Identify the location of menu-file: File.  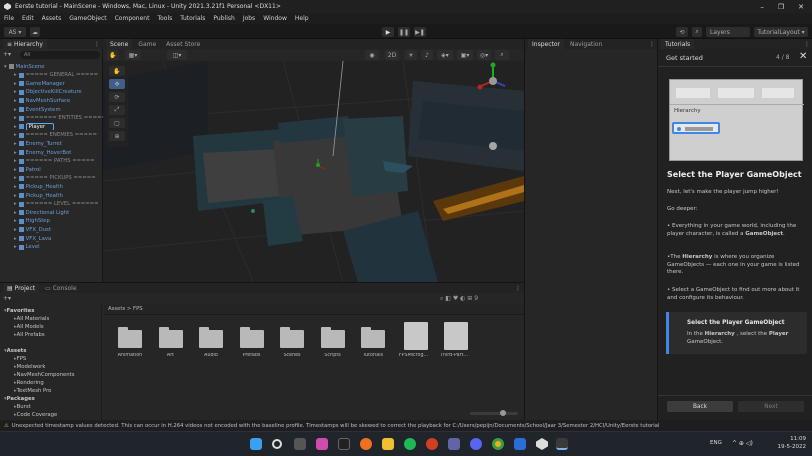
(9, 18).